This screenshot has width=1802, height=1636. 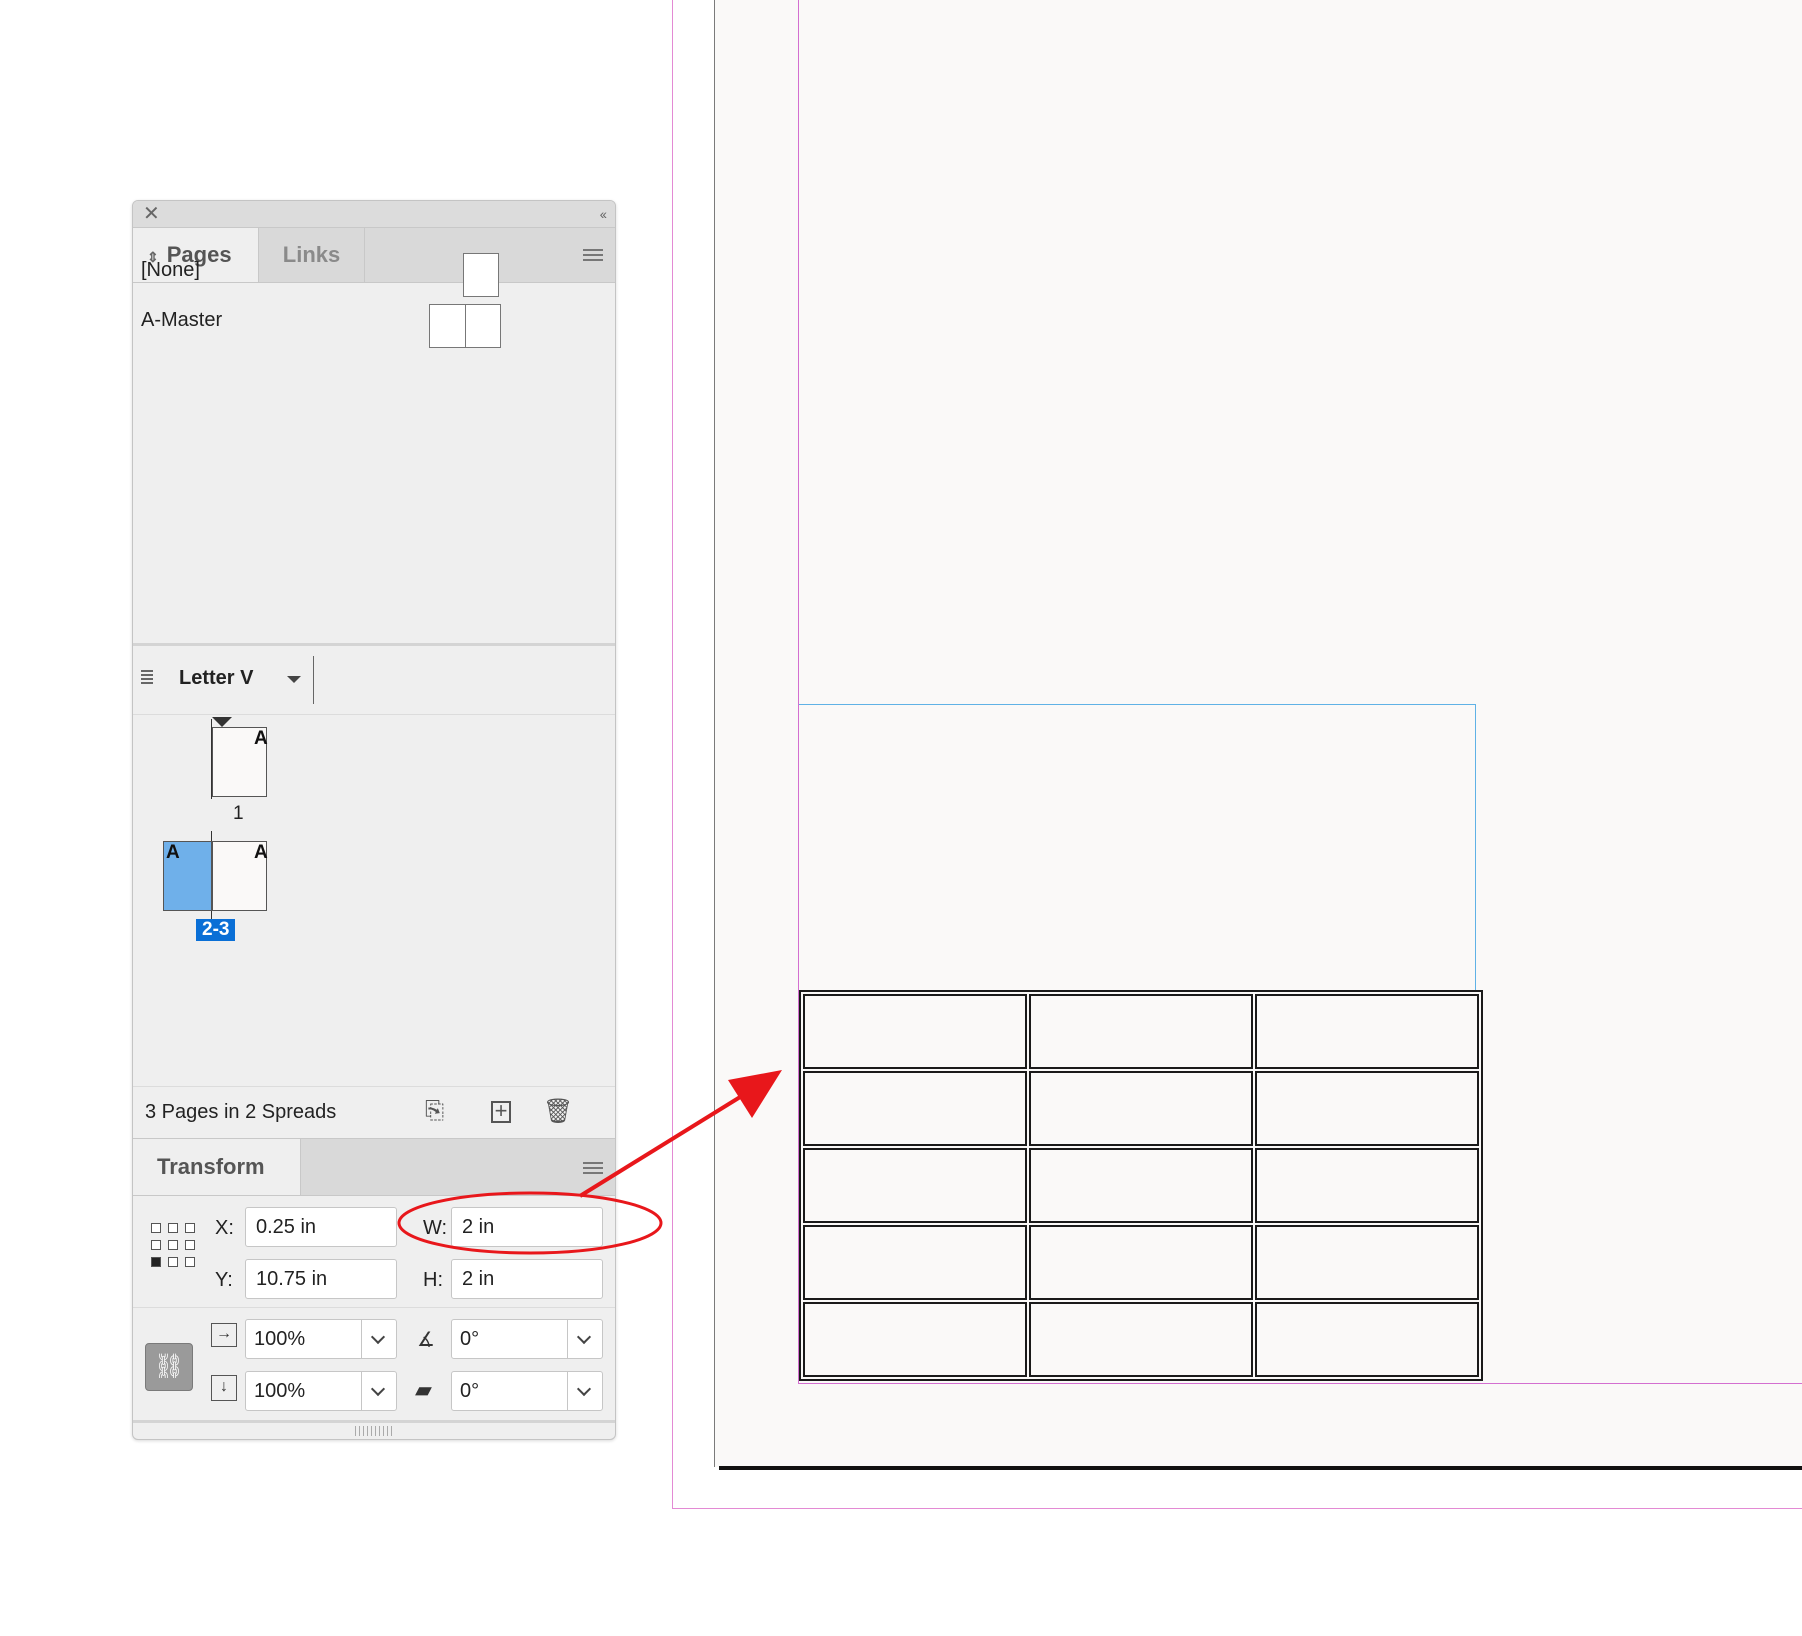 I want to click on annotation-arrow-line, so click(x=662, y=1145).